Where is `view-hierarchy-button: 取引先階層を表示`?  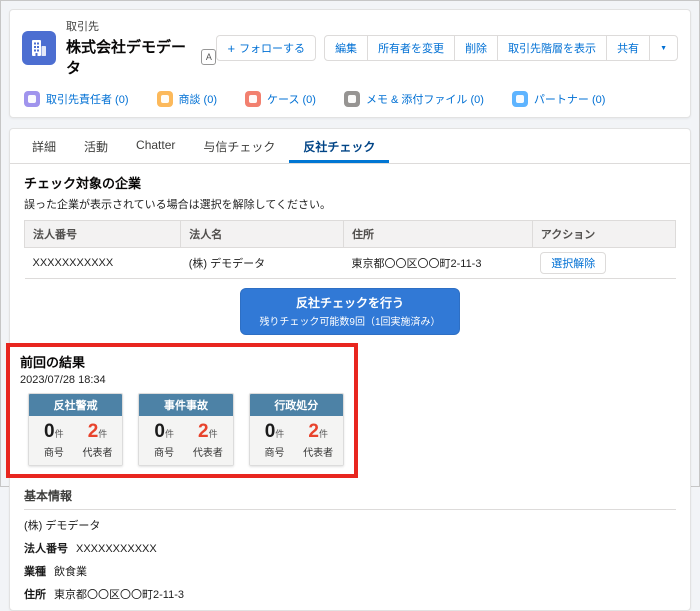
view-hierarchy-button: 取引先階層を表示 is located at coordinates (552, 48).